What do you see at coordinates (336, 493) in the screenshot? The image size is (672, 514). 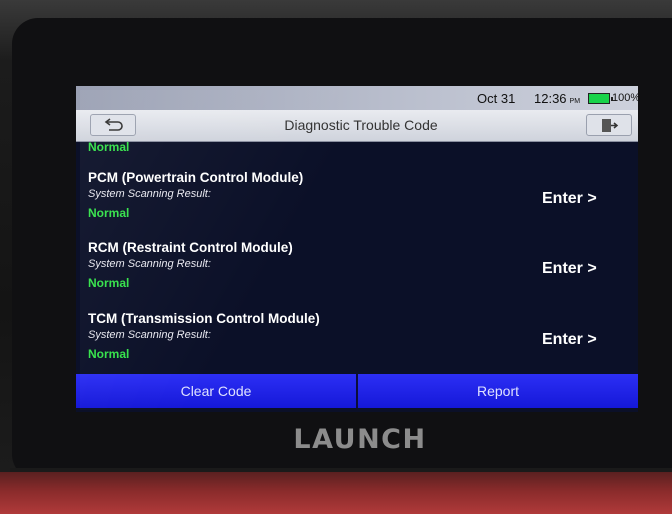 I see `device-rubber-bumper` at bounding box center [336, 493].